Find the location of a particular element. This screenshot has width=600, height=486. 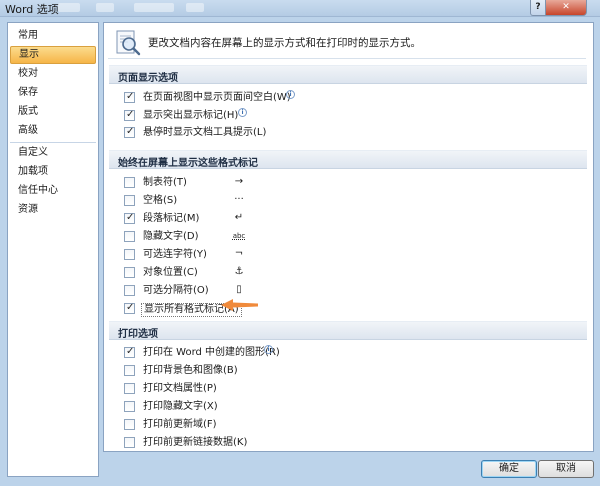

window-title: Word 选项 is located at coordinates (32, 9).